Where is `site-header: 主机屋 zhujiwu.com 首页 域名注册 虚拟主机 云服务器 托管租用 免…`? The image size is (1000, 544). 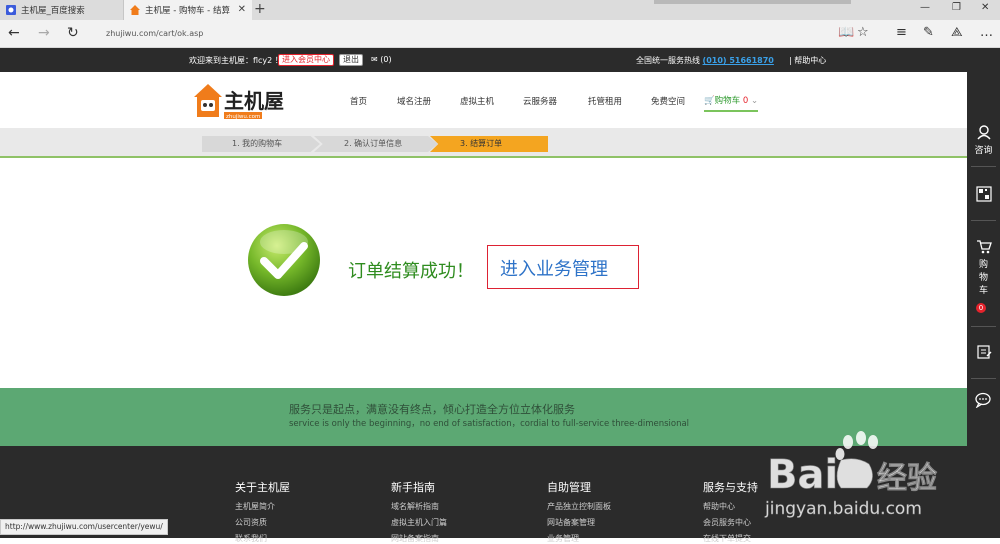 site-header: 主机屋 zhujiwu.com 首页 域名注册 虚拟主机 云服务器 托管租用 免… is located at coordinates (483, 100).